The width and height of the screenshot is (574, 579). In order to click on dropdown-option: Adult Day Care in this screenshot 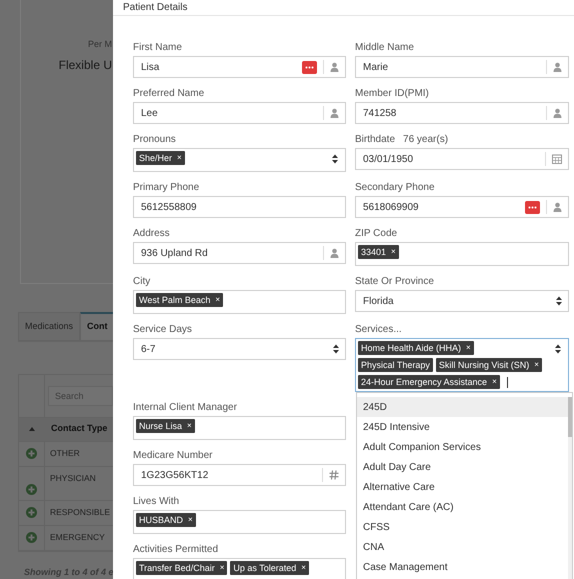, I will do `click(462, 467)`.